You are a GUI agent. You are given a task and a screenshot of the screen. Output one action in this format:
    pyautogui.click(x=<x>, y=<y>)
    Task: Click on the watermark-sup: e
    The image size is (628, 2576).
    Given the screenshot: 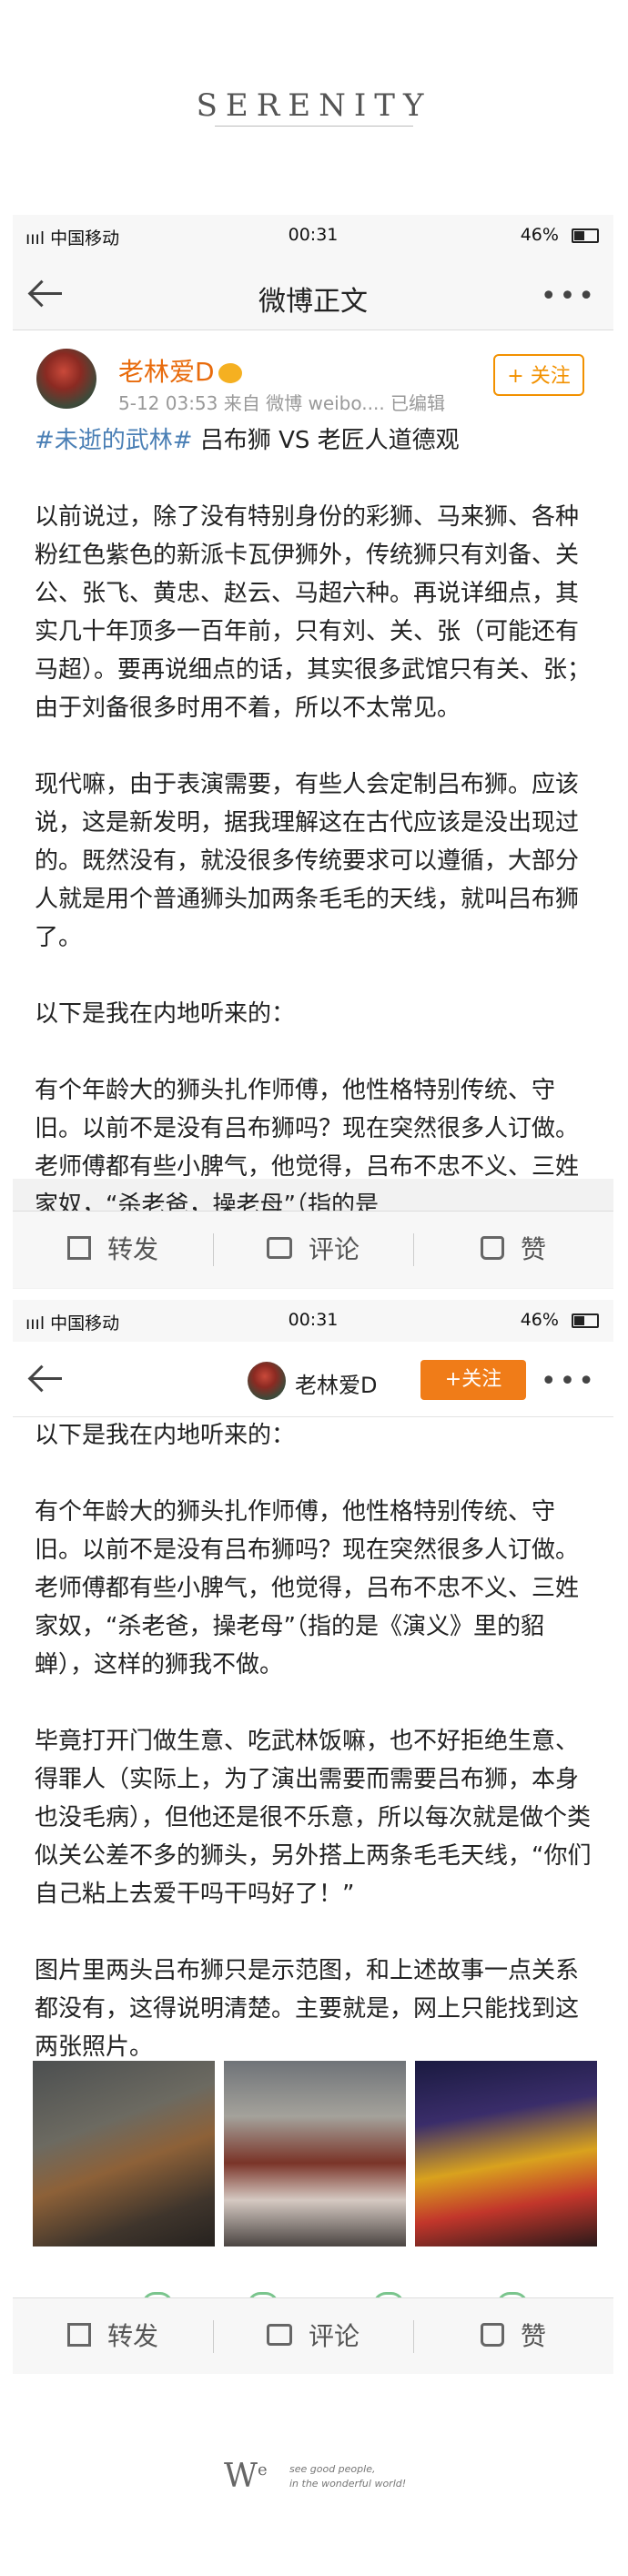 What is the action you would take?
    pyautogui.click(x=263, y=2470)
    